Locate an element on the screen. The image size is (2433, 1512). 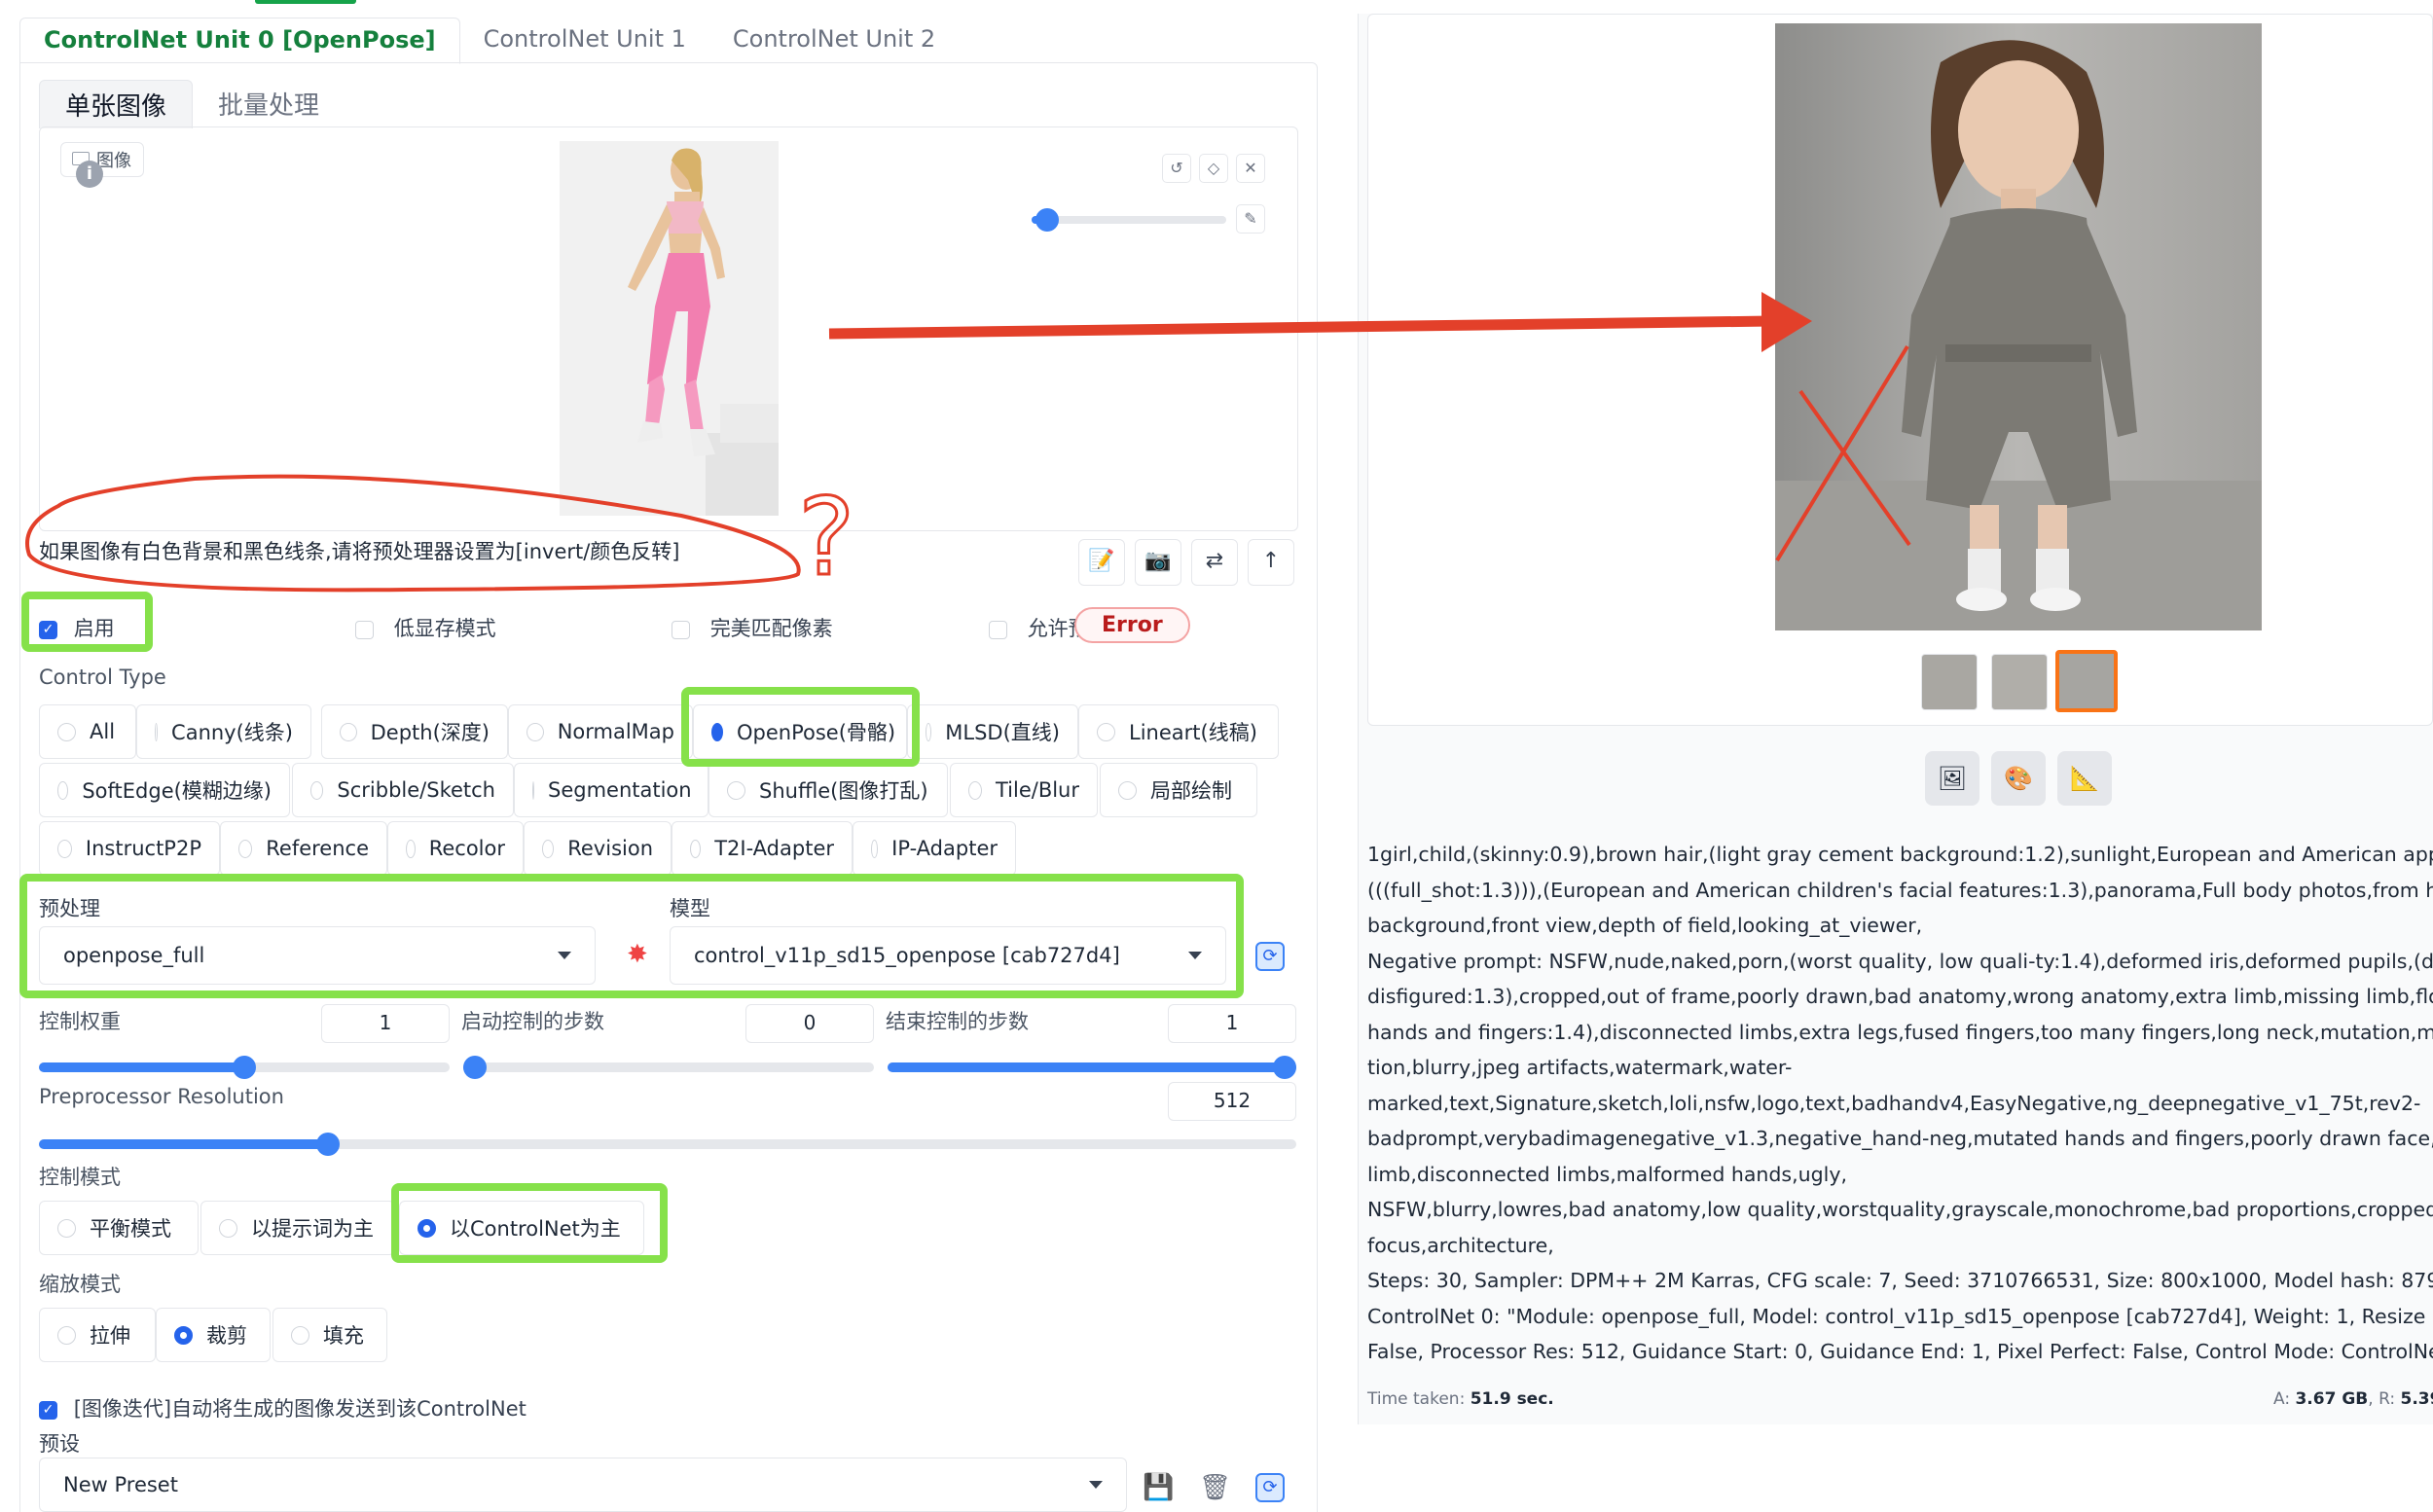
brush-size-thumb is located at coordinates (1047, 220).